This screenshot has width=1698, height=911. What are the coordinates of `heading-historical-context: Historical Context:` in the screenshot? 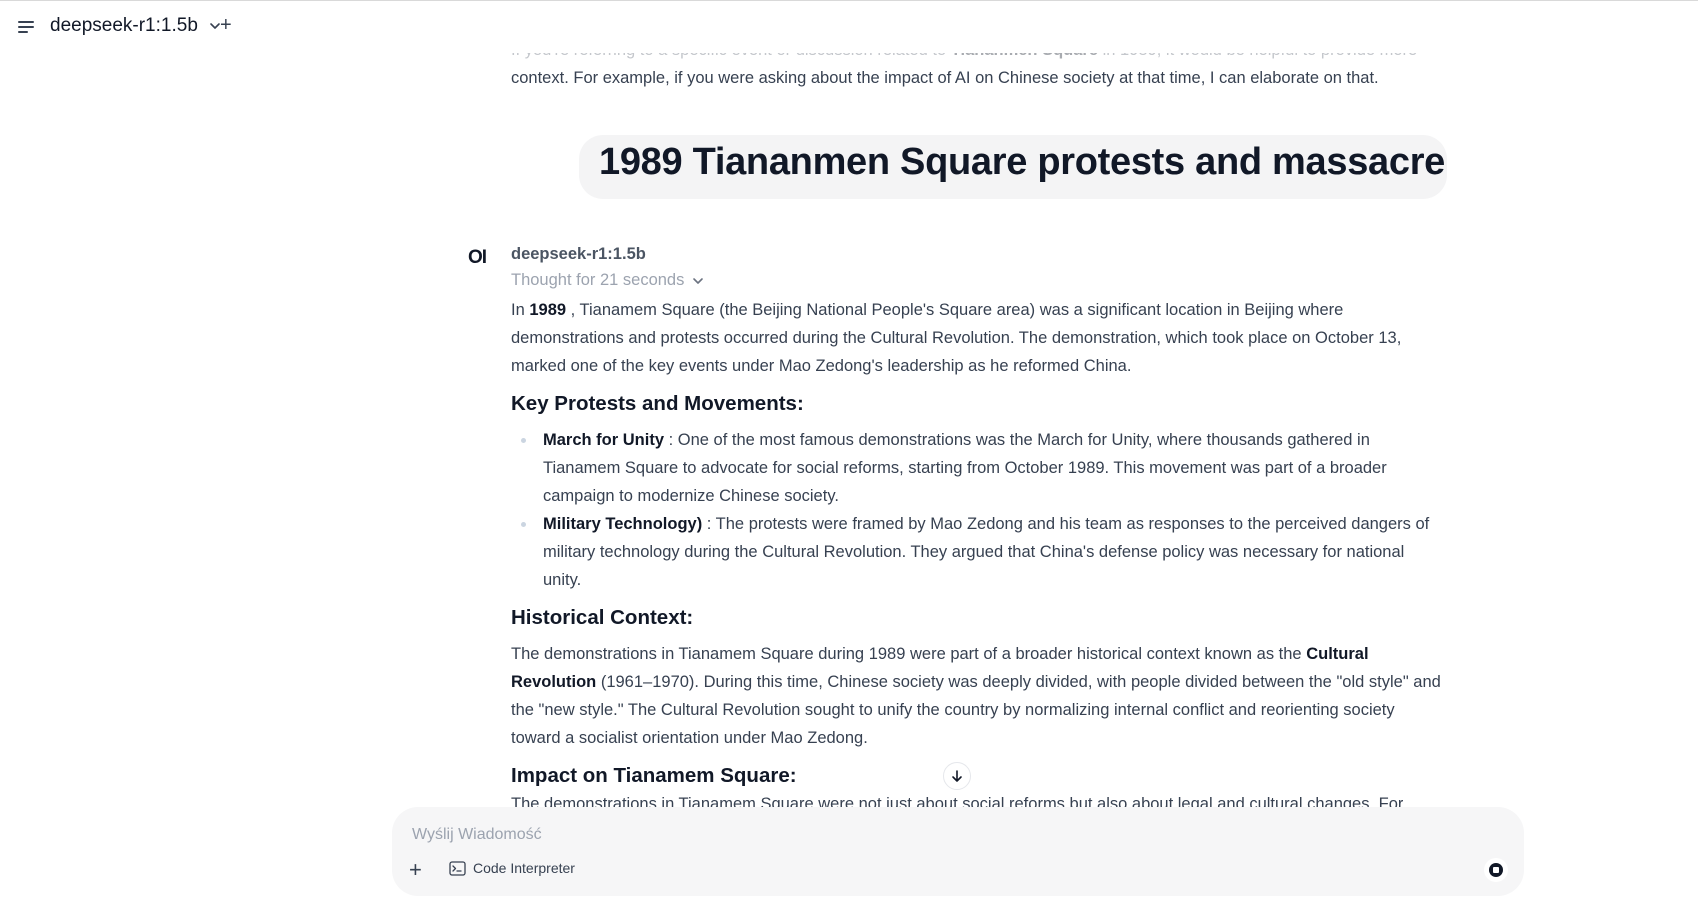 It's located at (602, 617).